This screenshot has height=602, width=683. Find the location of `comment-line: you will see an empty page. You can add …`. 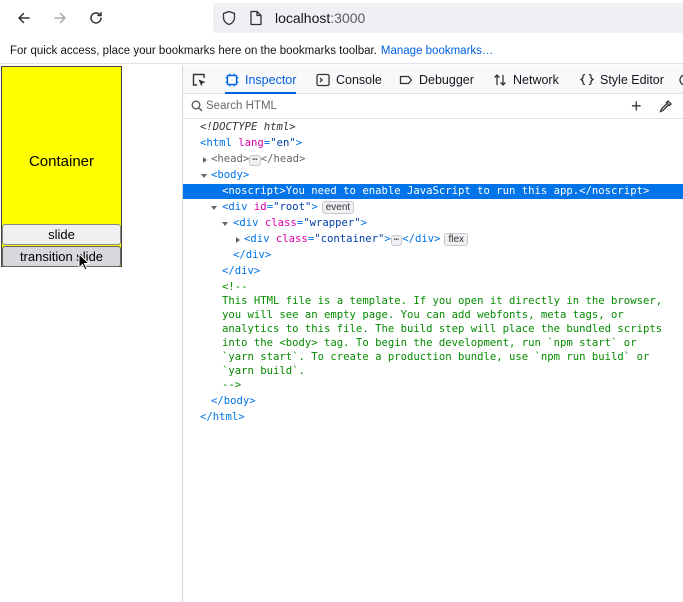

comment-line: you will see an empty page. You can add … is located at coordinates (423, 315).